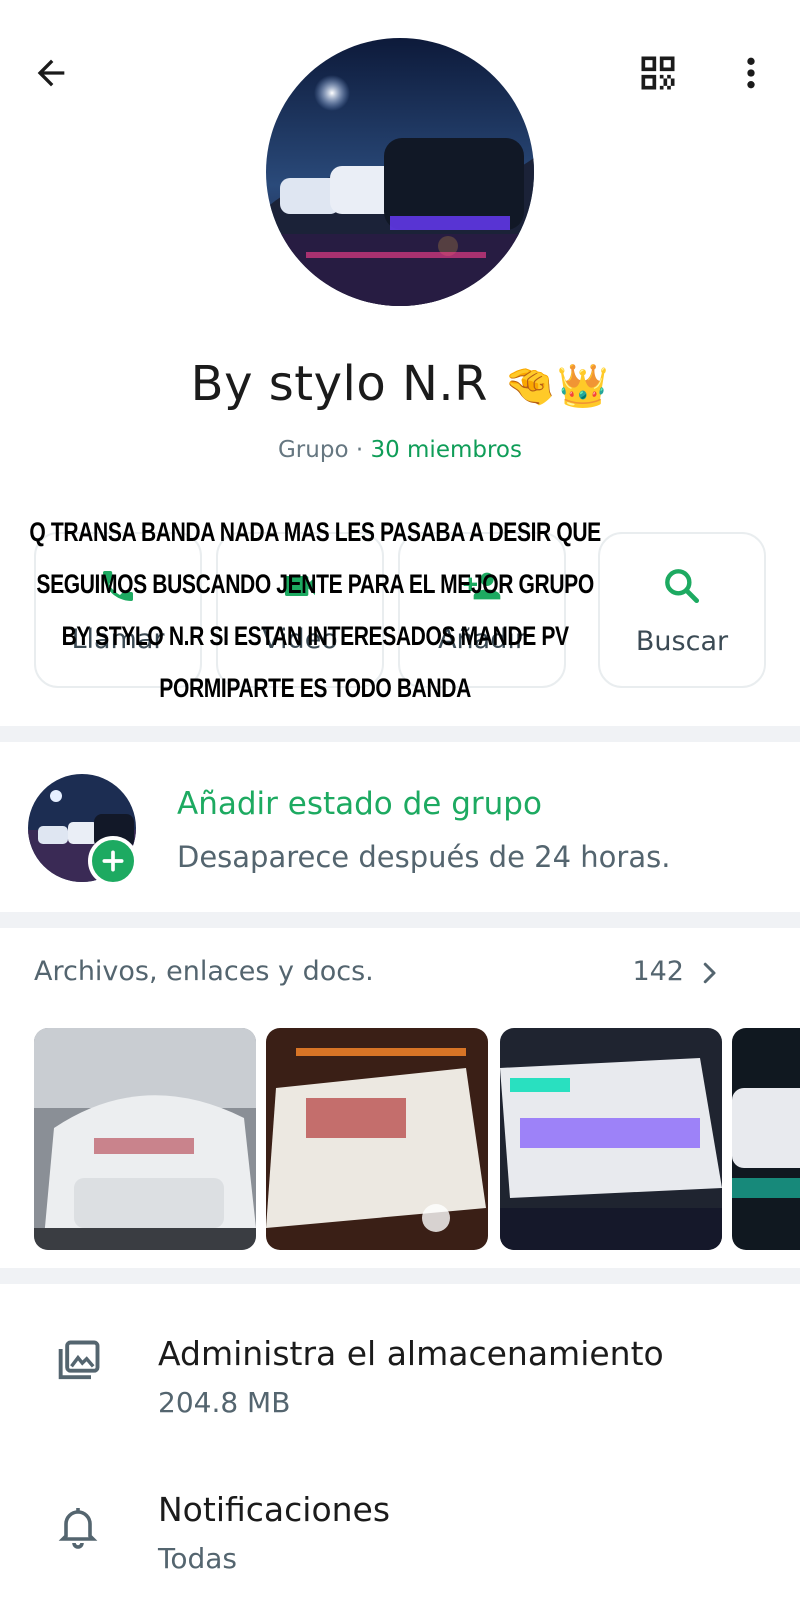  I want to click on qr-code-icon, so click(658, 73).